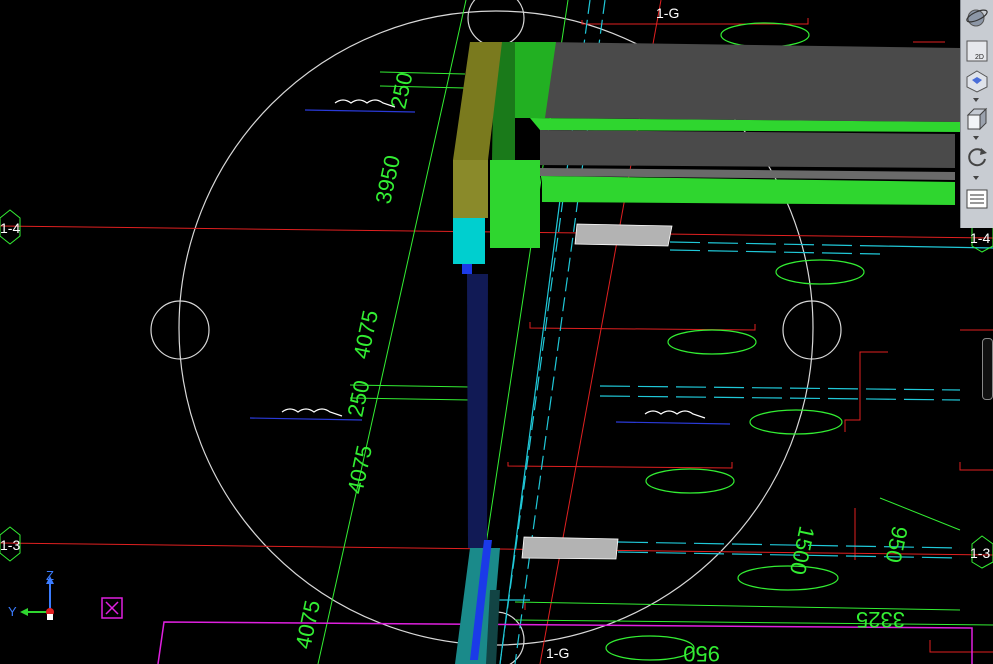  What do you see at coordinates (896, 544) in the screenshot?
I see `dim-950-right: 950` at bounding box center [896, 544].